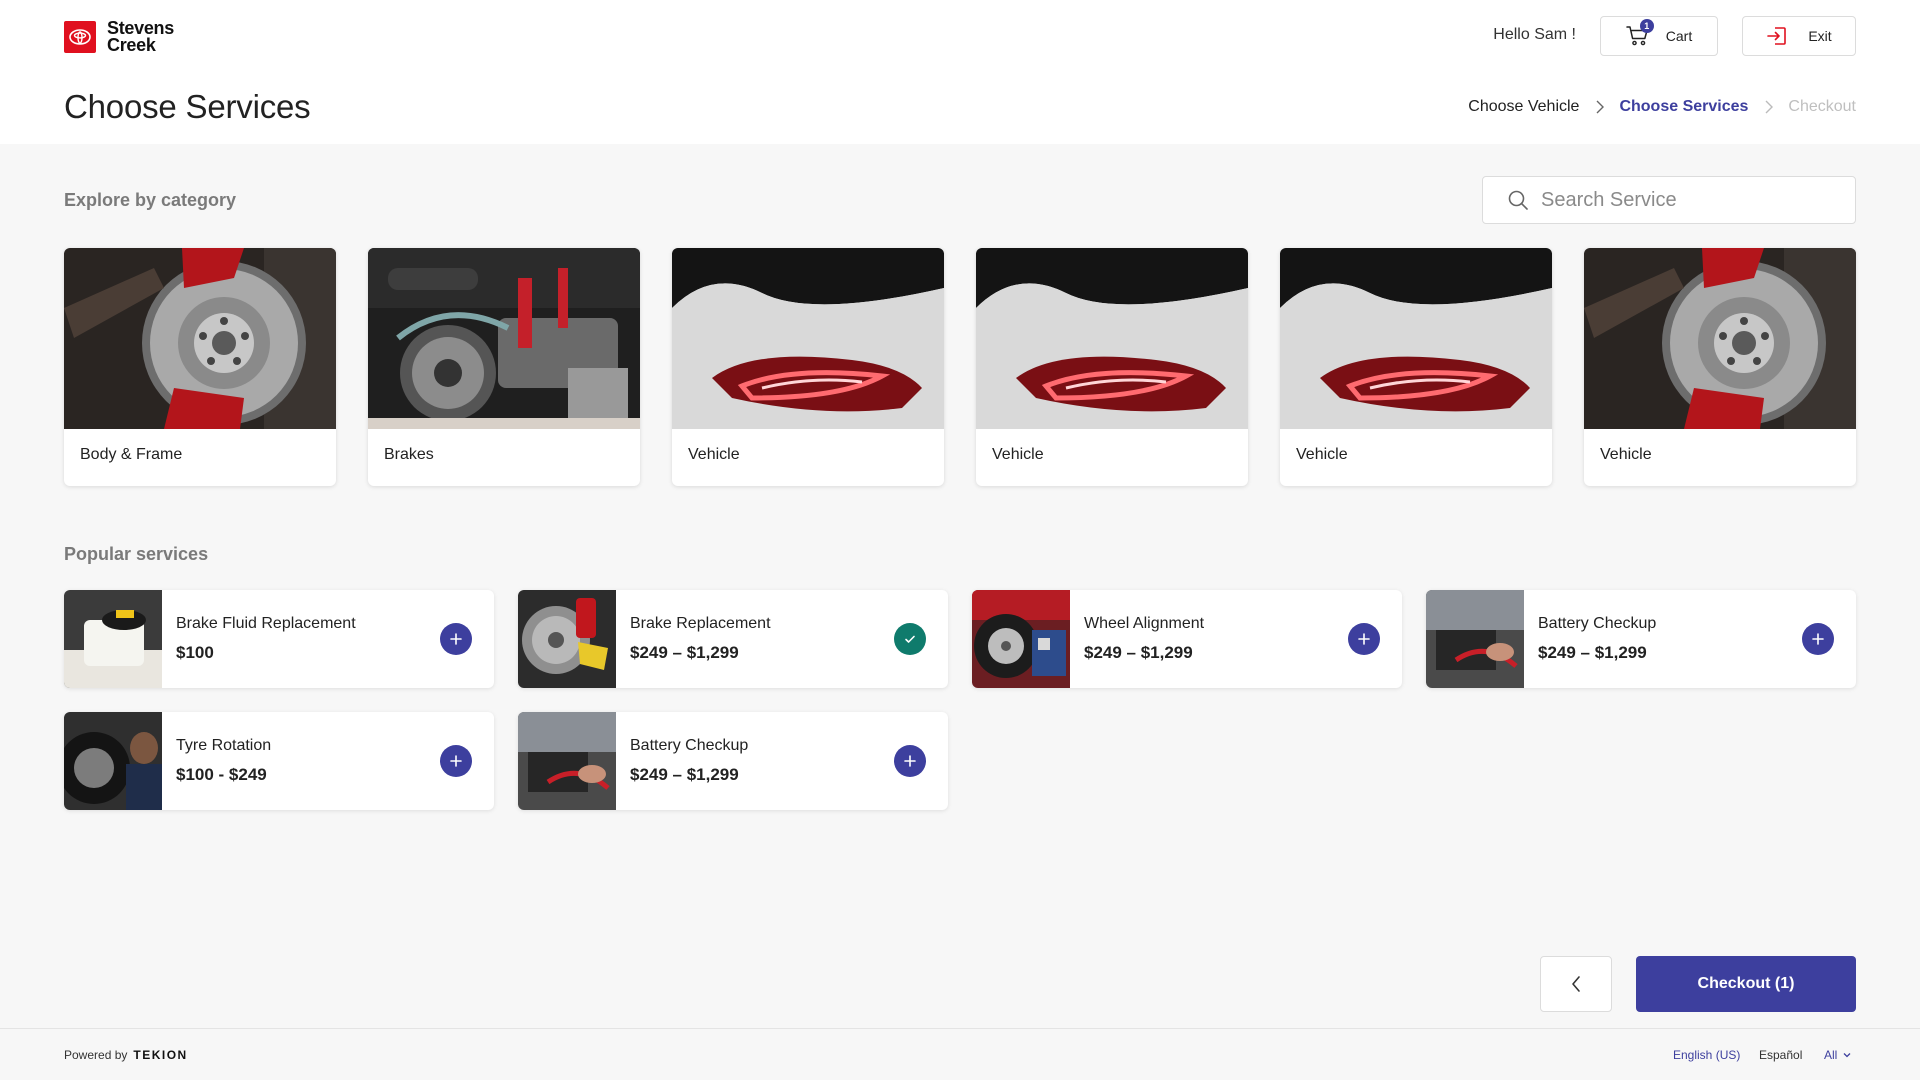  I want to click on chevron-down-icon, so click(1847, 1055).